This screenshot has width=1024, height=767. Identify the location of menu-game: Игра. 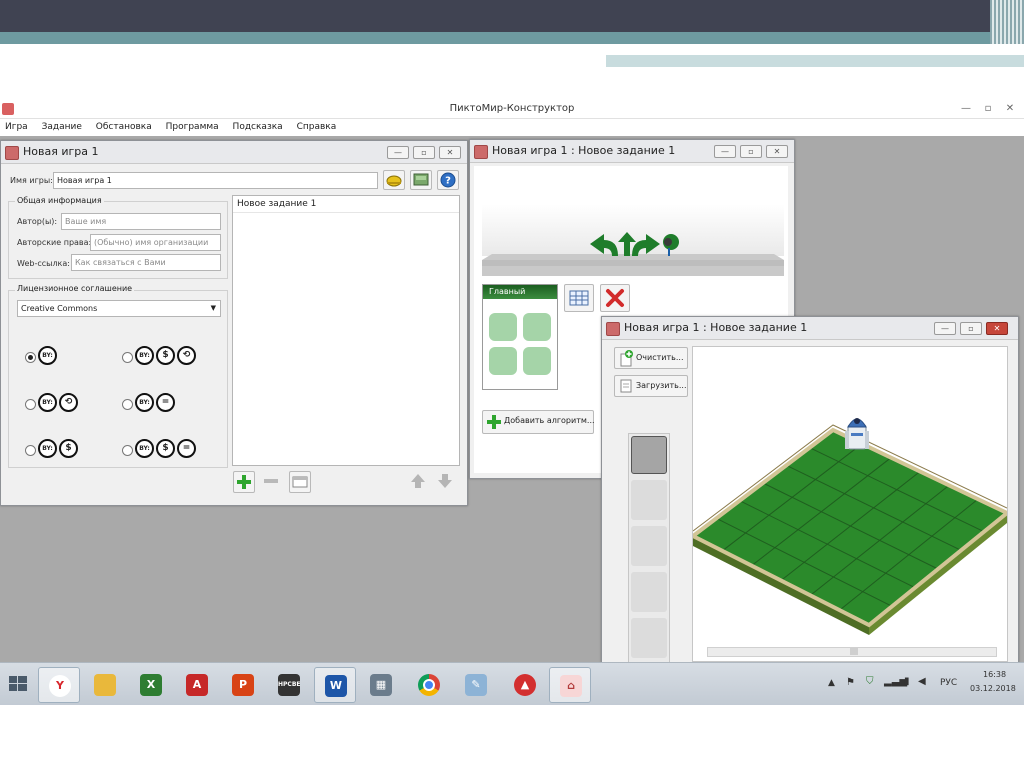
(17, 127).